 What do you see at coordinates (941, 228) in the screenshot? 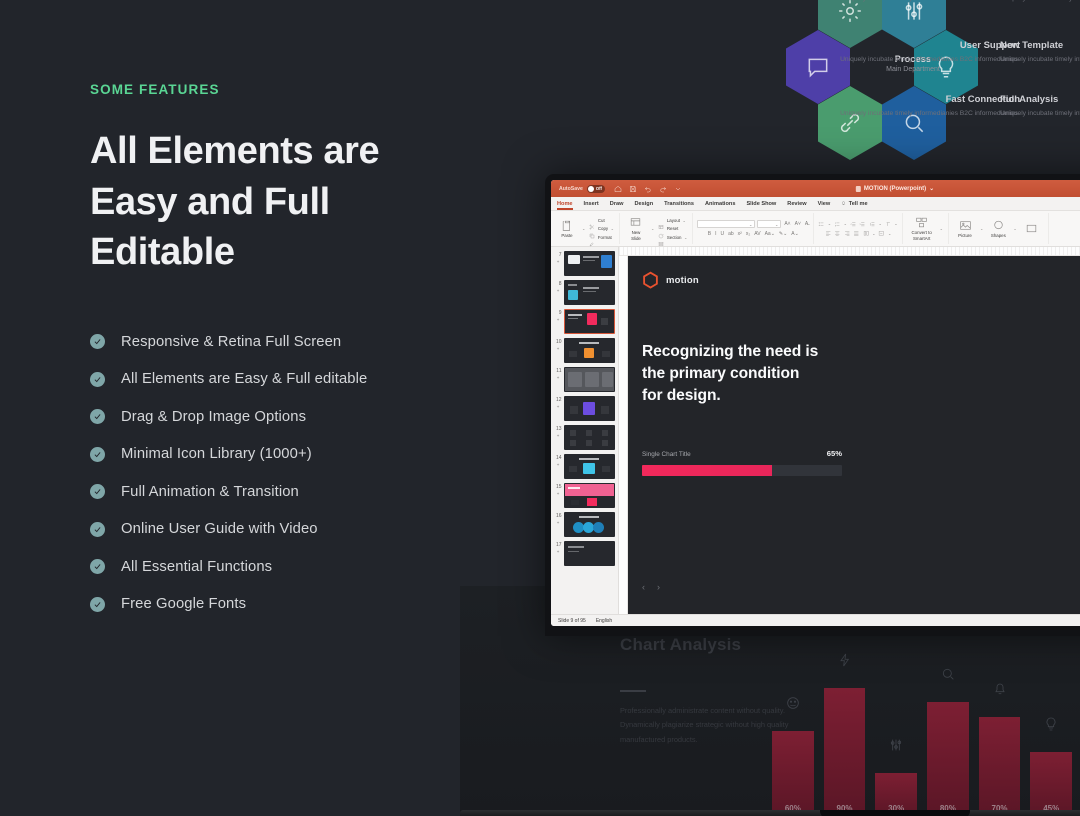
I see `smartart-caret-icon: ⌄` at bounding box center [941, 228].